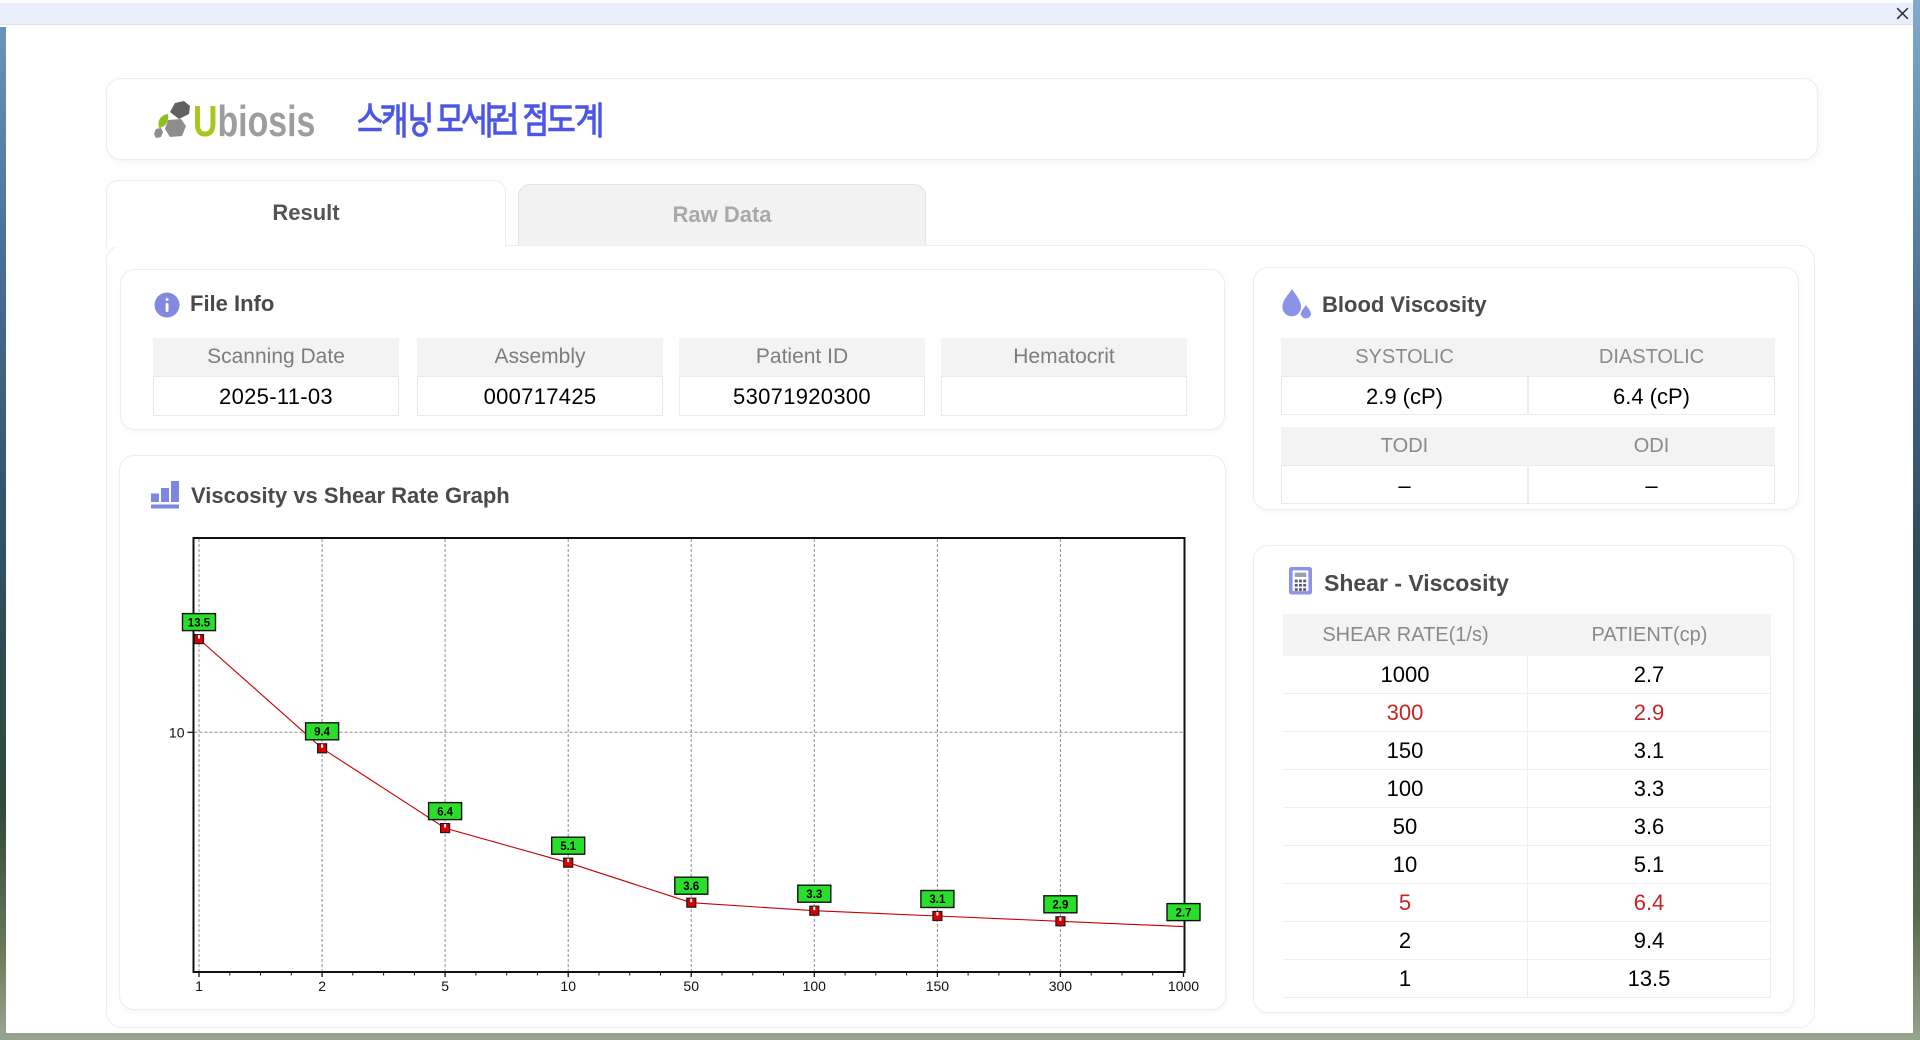  Describe the element at coordinates (445, 986) in the screenshot. I see `svg-text: 5` at that location.